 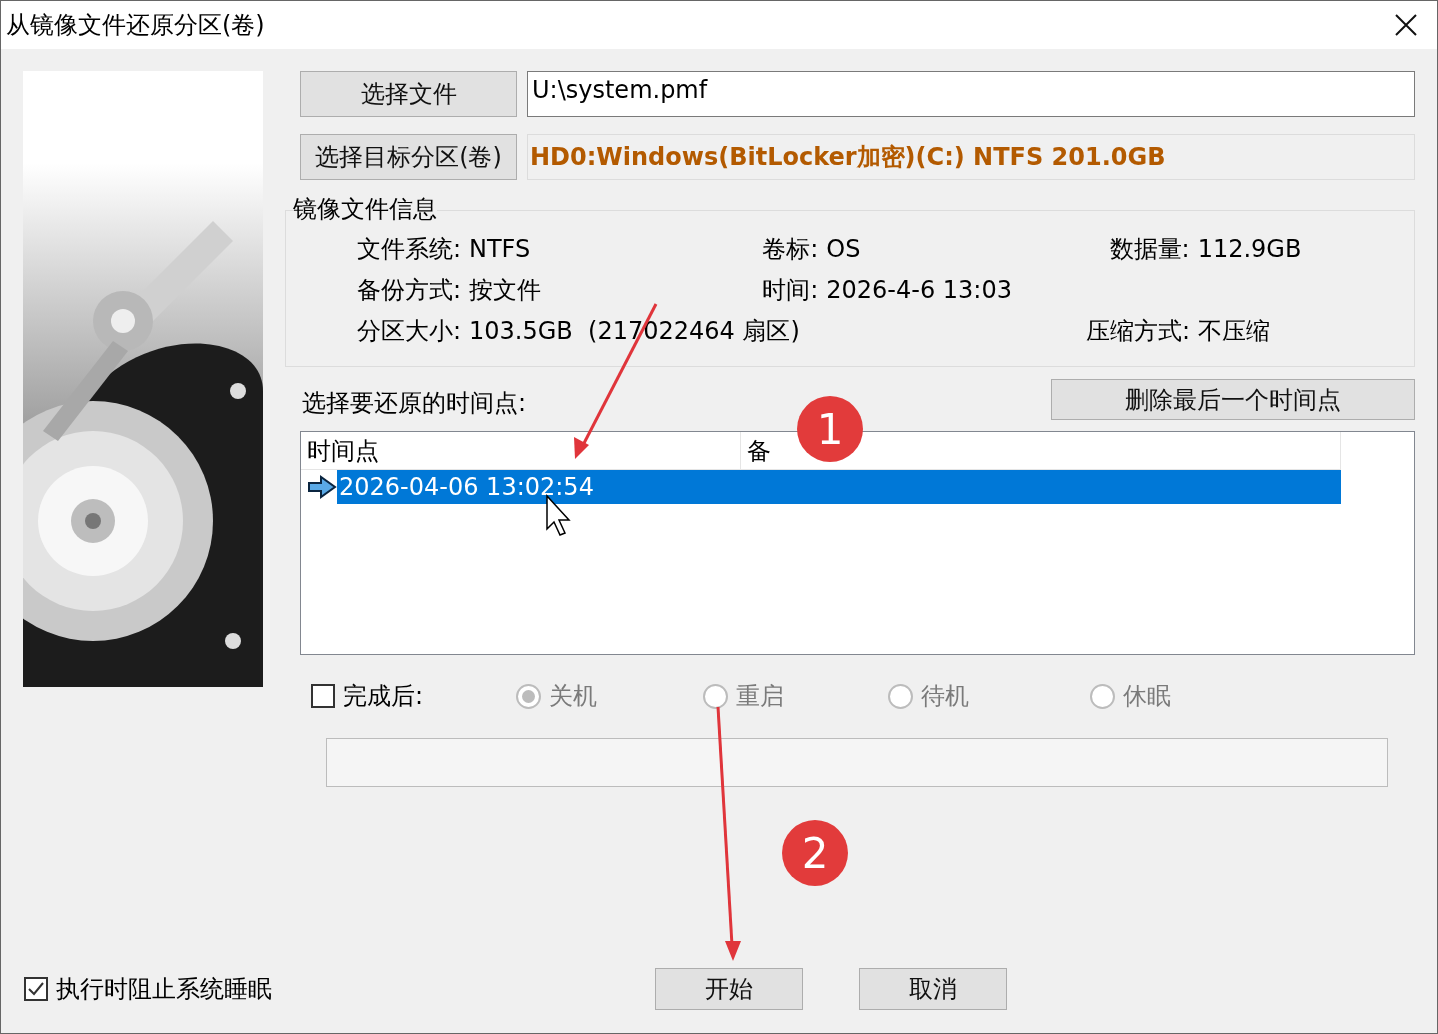 I want to click on info-value: 按文件, so click(x=505, y=290).